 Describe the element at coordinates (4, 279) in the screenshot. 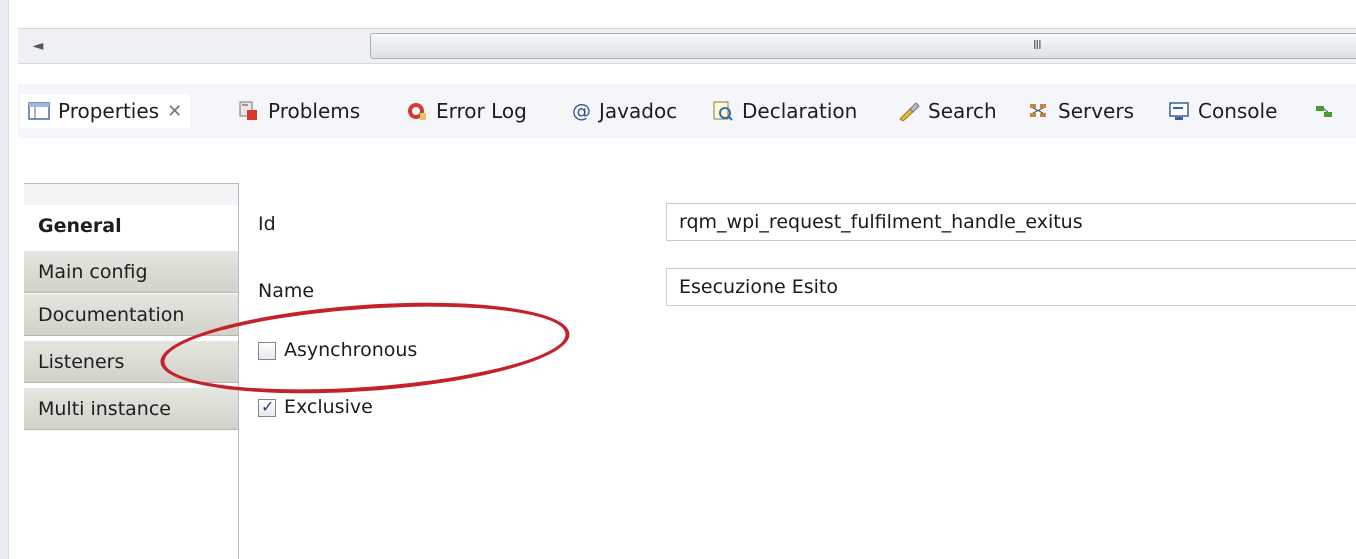

I see `left-window-edge` at that location.